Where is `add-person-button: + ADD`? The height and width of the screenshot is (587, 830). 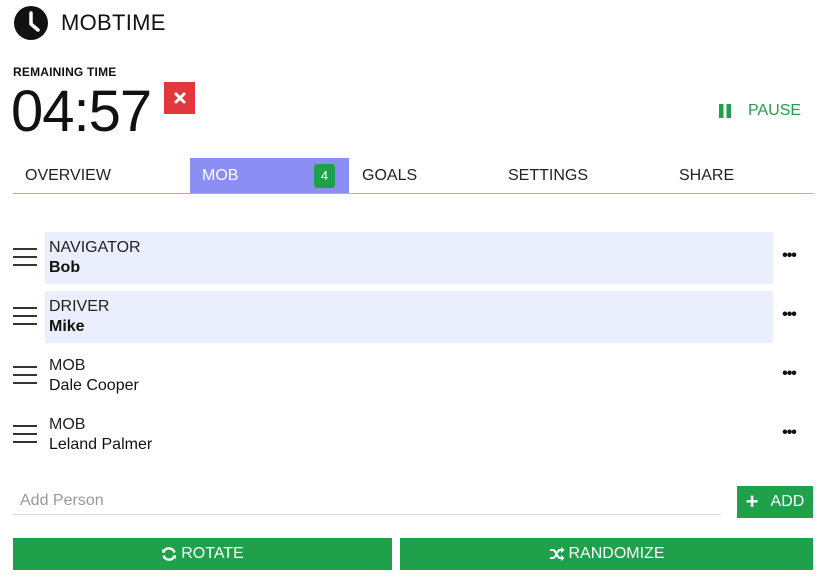 add-person-button: + ADD is located at coordinates (775, 502).